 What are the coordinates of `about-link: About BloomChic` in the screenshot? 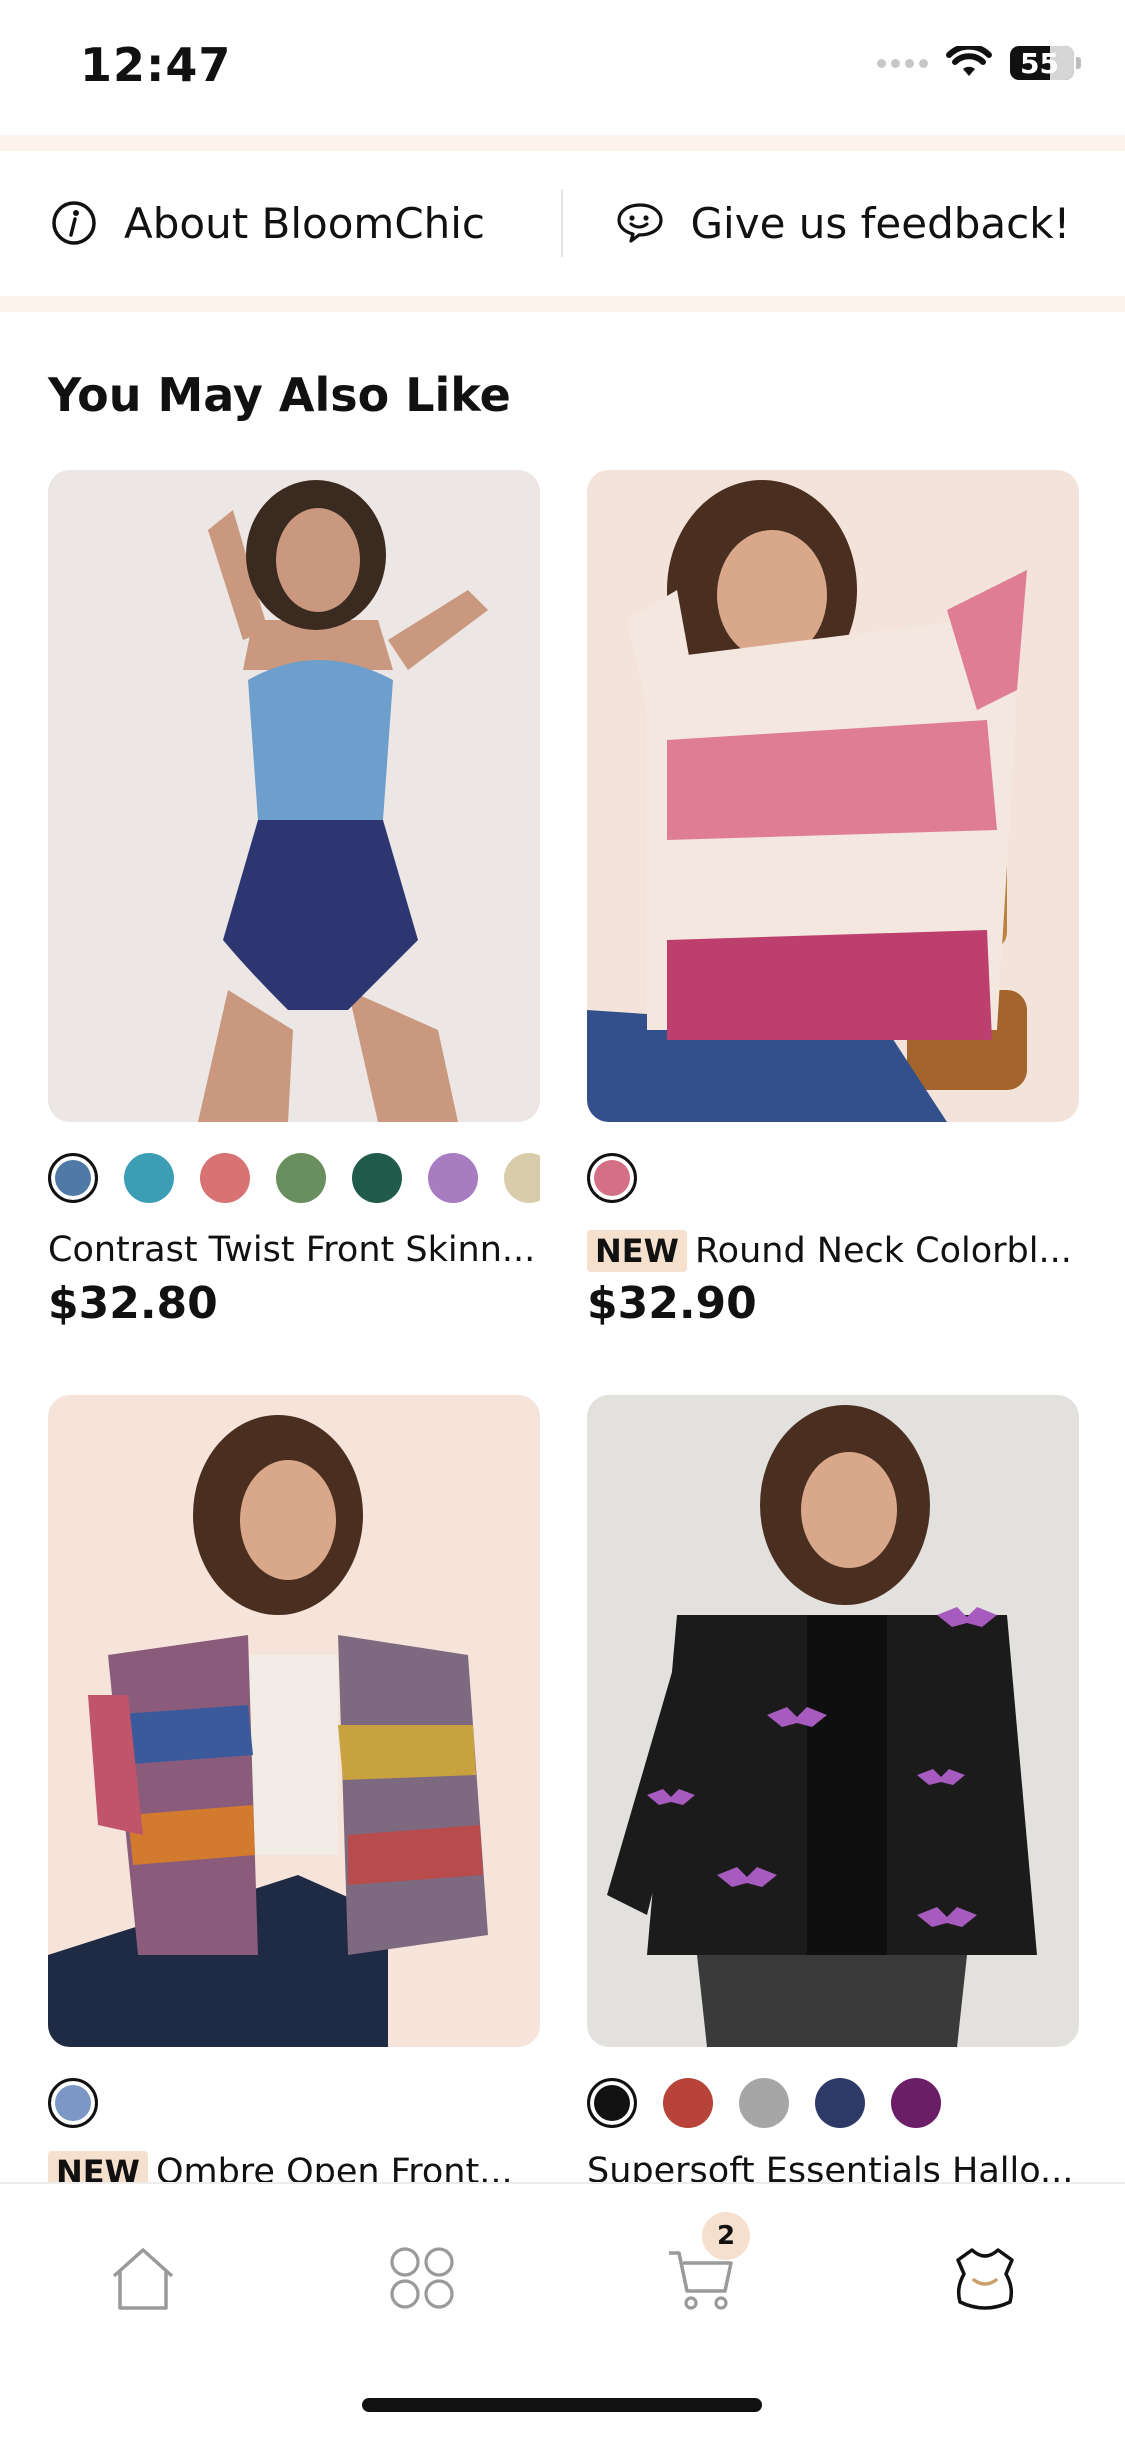 It's located at (280, 223).